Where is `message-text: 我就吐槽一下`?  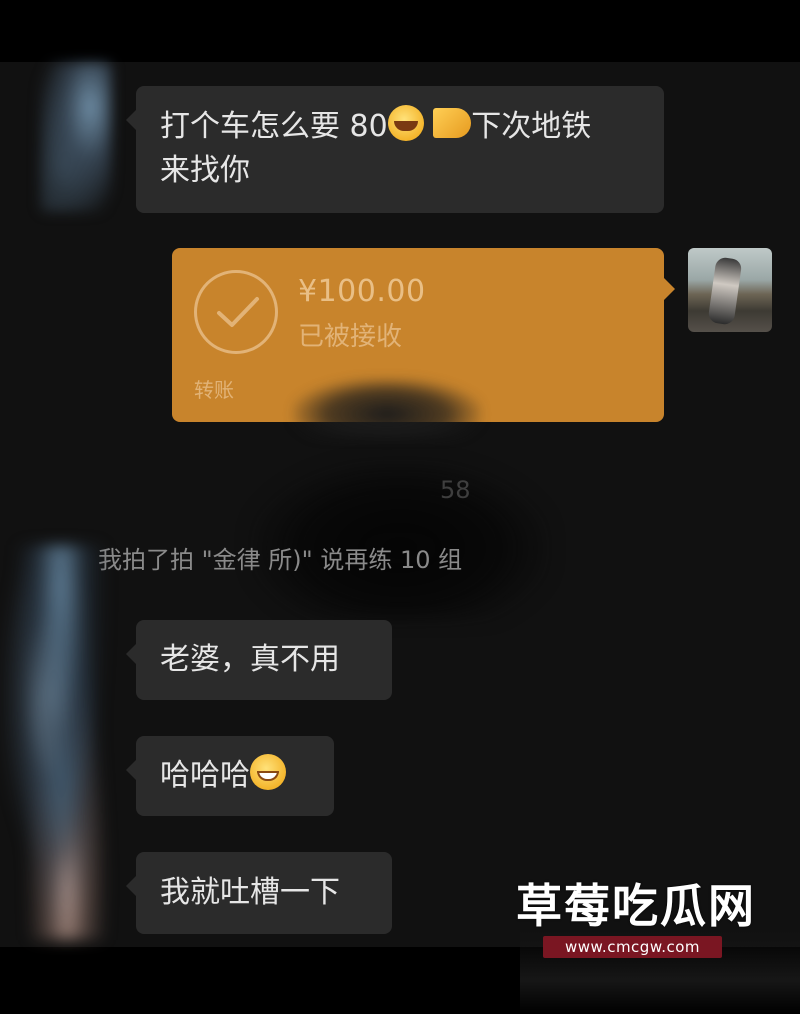
message-text: 我就吐槽一下 is located at coordinates (250, 892).